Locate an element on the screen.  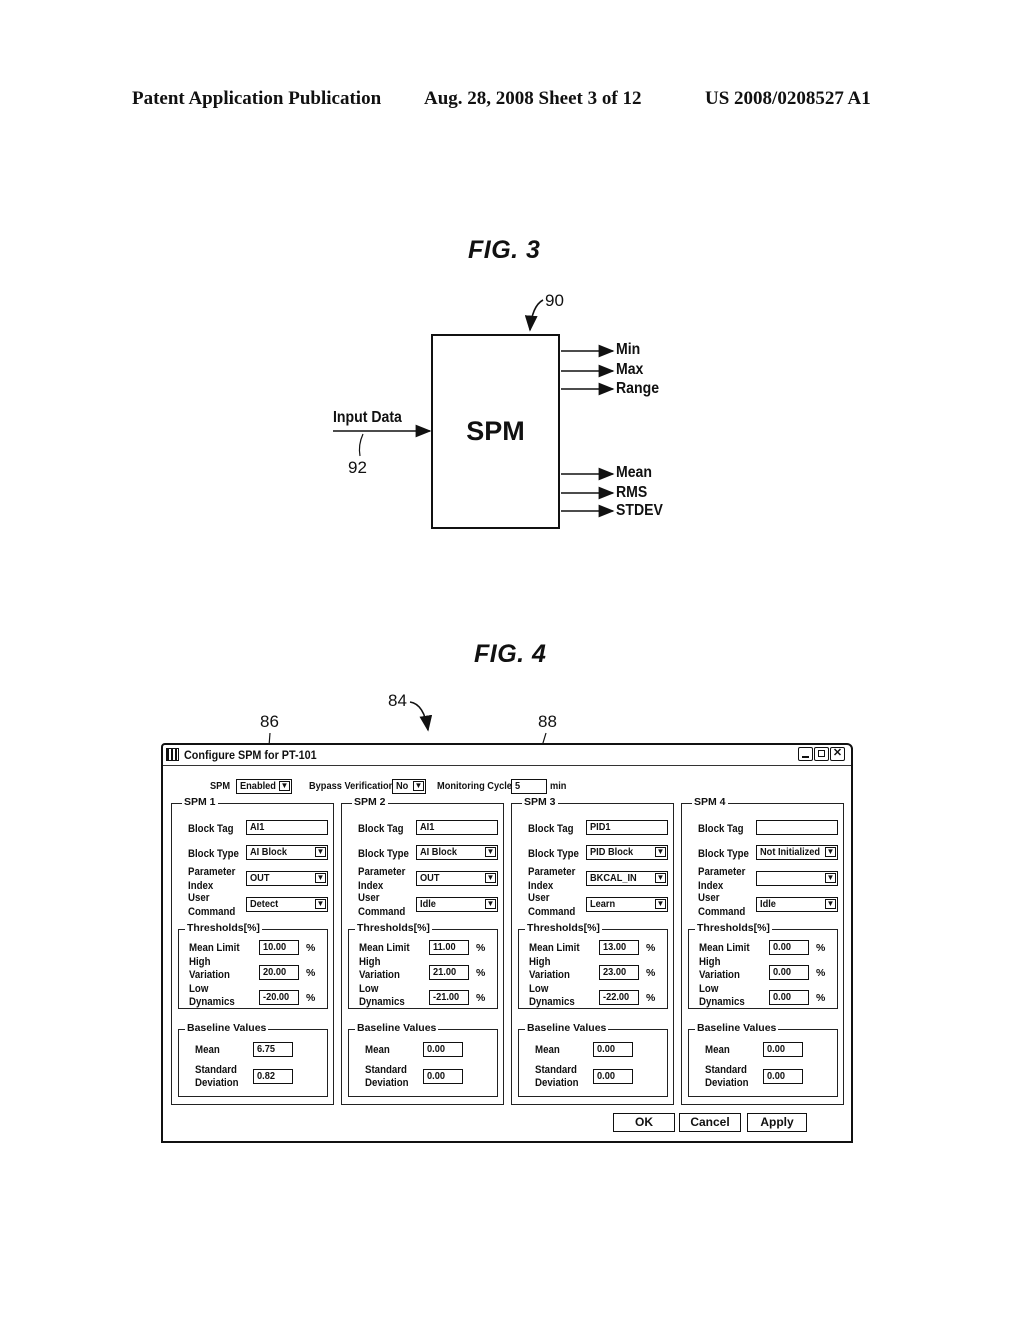
bypass-verification-select: No ▼ is located at coordinates (409, 786).